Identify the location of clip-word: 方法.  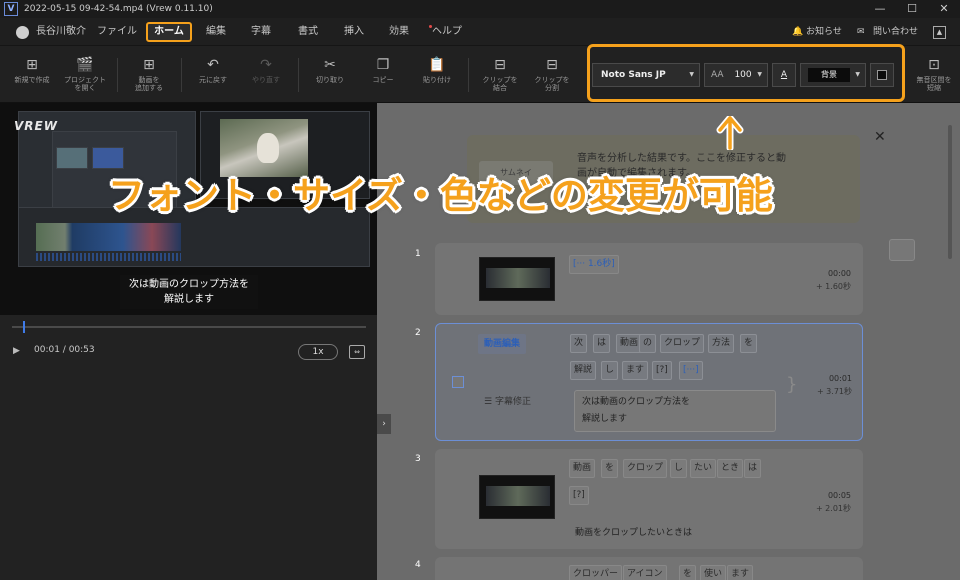
(721, 343).